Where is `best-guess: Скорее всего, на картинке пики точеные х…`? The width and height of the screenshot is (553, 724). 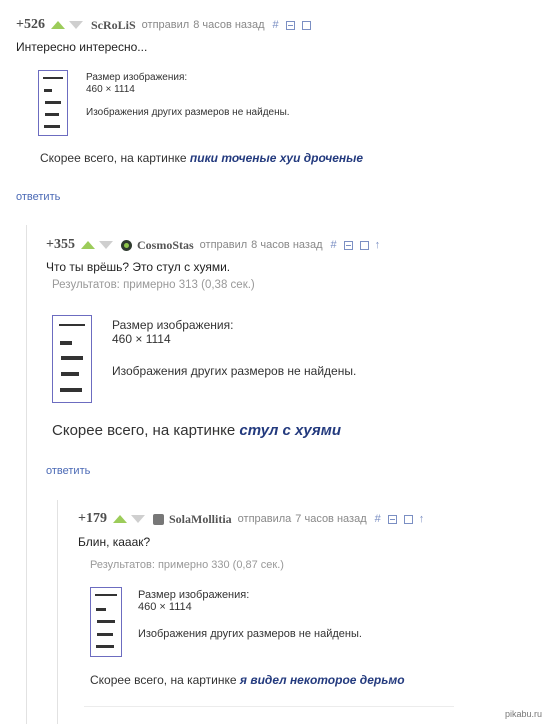
best-guess: Скорее всего, на картинке пики точеные х… is located at coordinates (201, 158).